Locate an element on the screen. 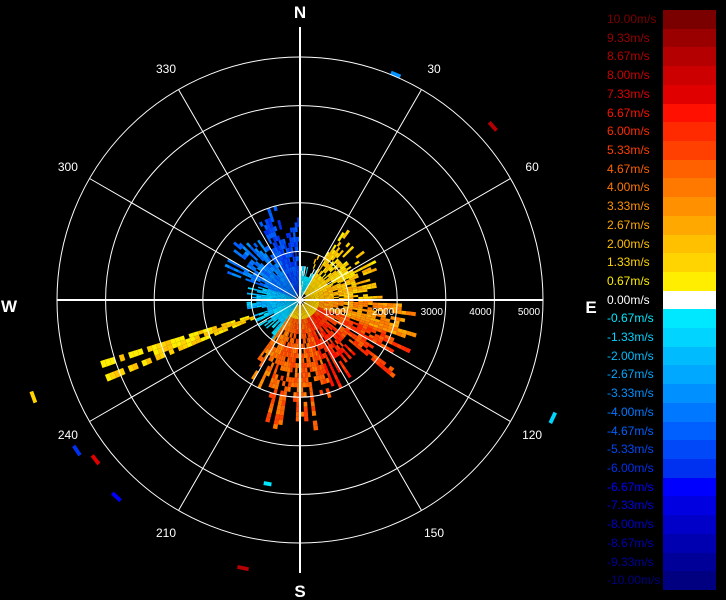 This screenshot has height=600, width=726. colorbar-label: -0.67m/s is located at coordinates (630, 318).